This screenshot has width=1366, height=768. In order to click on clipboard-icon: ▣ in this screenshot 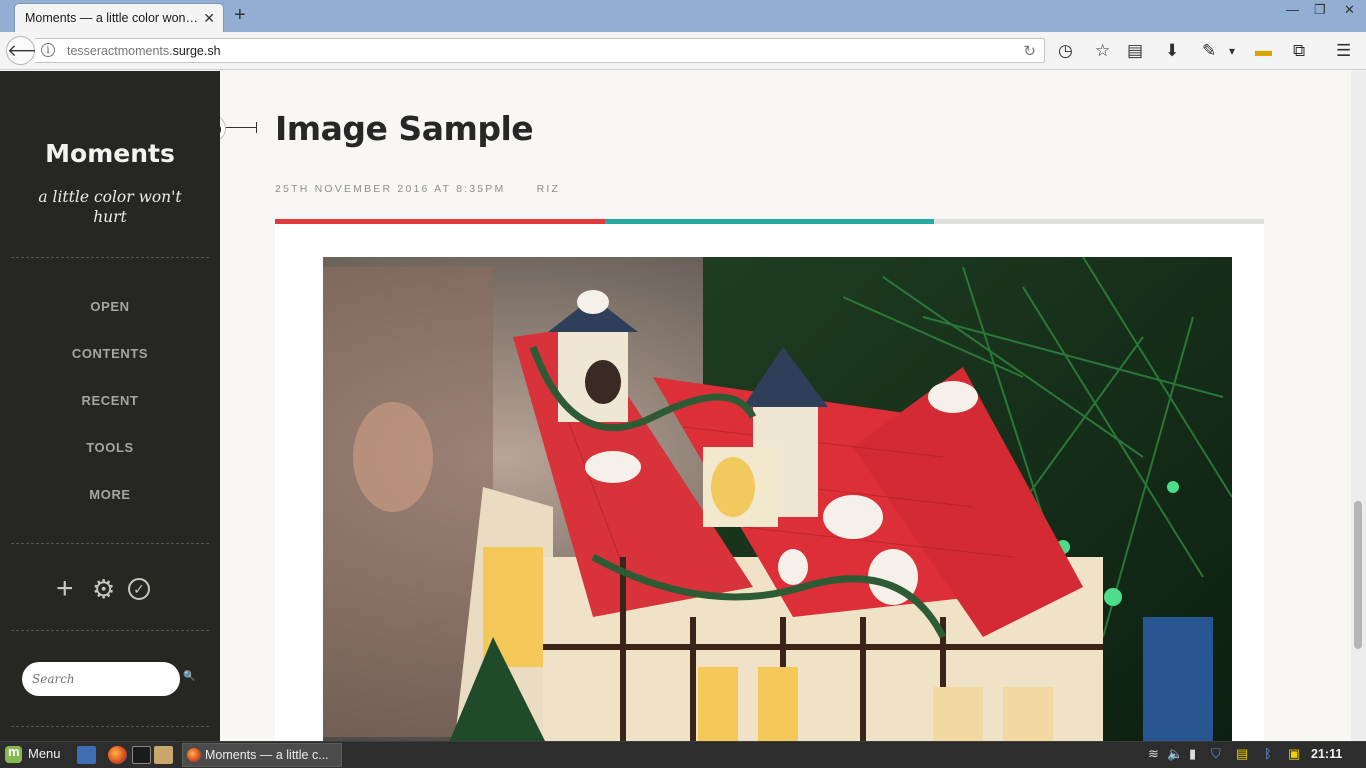, I will do `click(1294, 754)`.